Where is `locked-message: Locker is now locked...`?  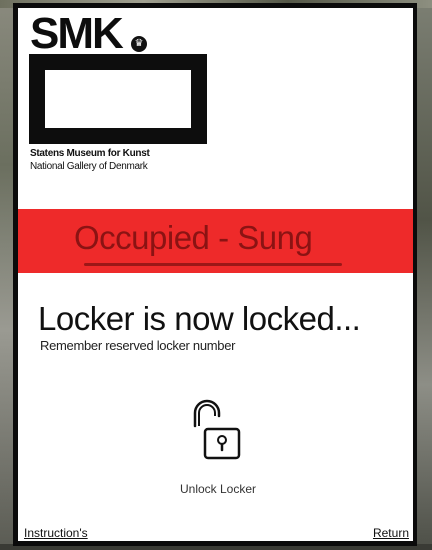
locked-message: Locker is now locked... is located at coordinates (199, 318).